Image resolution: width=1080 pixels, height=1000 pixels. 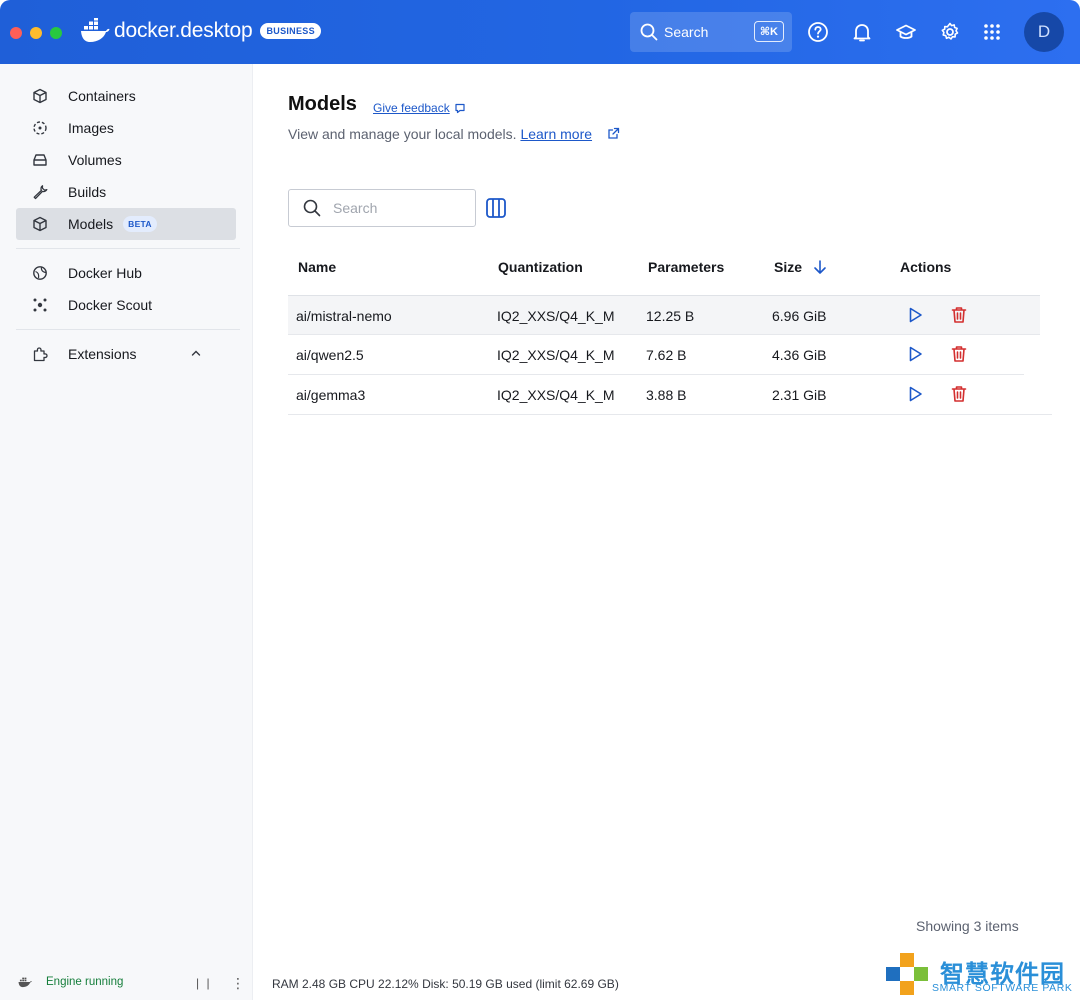 What do you see at coordinates (950, 32) in the screenshot?
I see `settings-gear-icon` at bounding box center [950, 32].